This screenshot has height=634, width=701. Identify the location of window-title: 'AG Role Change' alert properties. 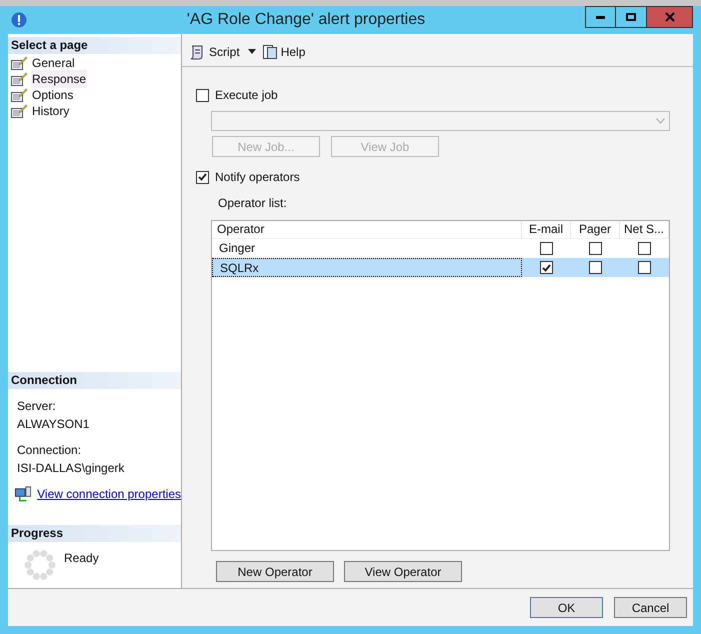
(306, 20).